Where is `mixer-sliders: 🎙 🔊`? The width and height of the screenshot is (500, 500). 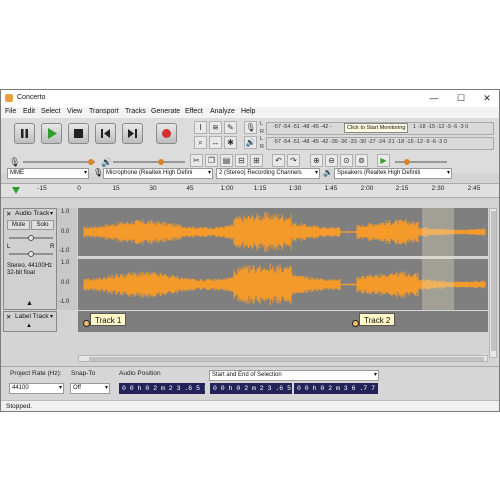
mixer-sliders: 🎙 🔊 is located at coordinates (97, 162).